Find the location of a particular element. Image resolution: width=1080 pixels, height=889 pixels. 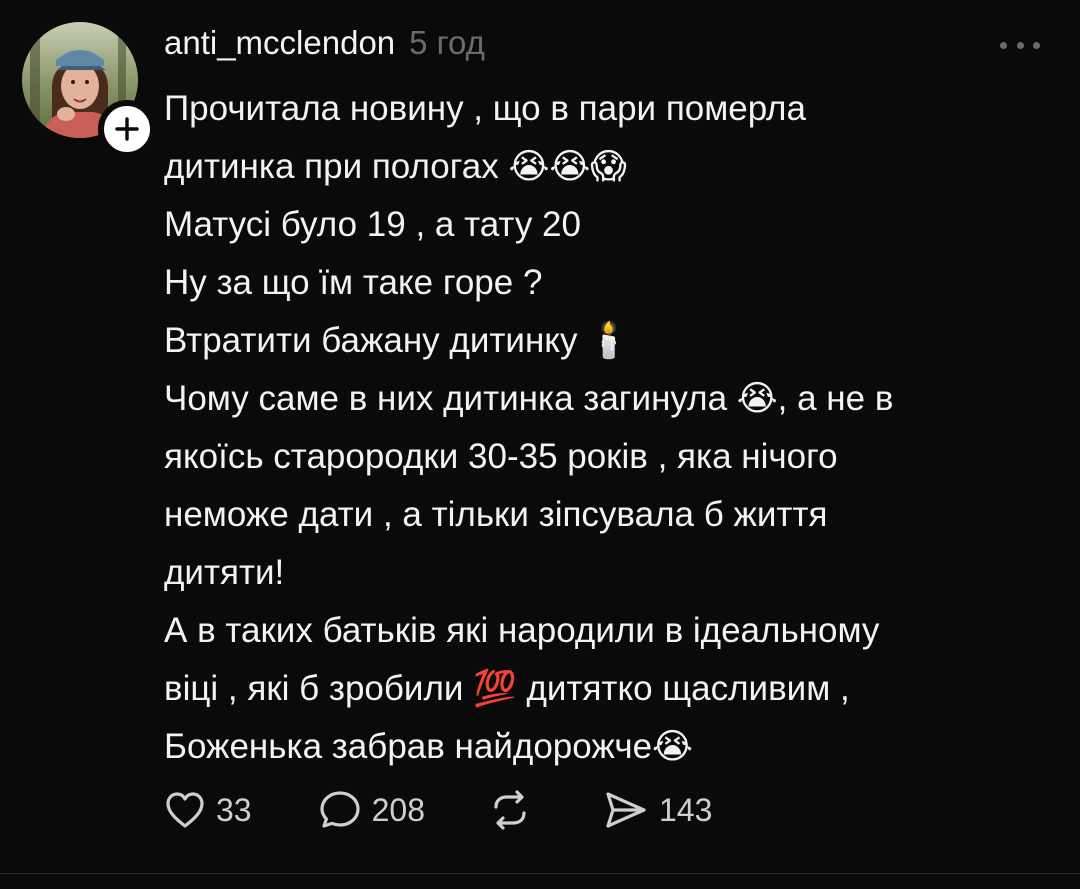

post-text-line: Прочитала новину , що в пари померла is located at coordinates (485, 108).